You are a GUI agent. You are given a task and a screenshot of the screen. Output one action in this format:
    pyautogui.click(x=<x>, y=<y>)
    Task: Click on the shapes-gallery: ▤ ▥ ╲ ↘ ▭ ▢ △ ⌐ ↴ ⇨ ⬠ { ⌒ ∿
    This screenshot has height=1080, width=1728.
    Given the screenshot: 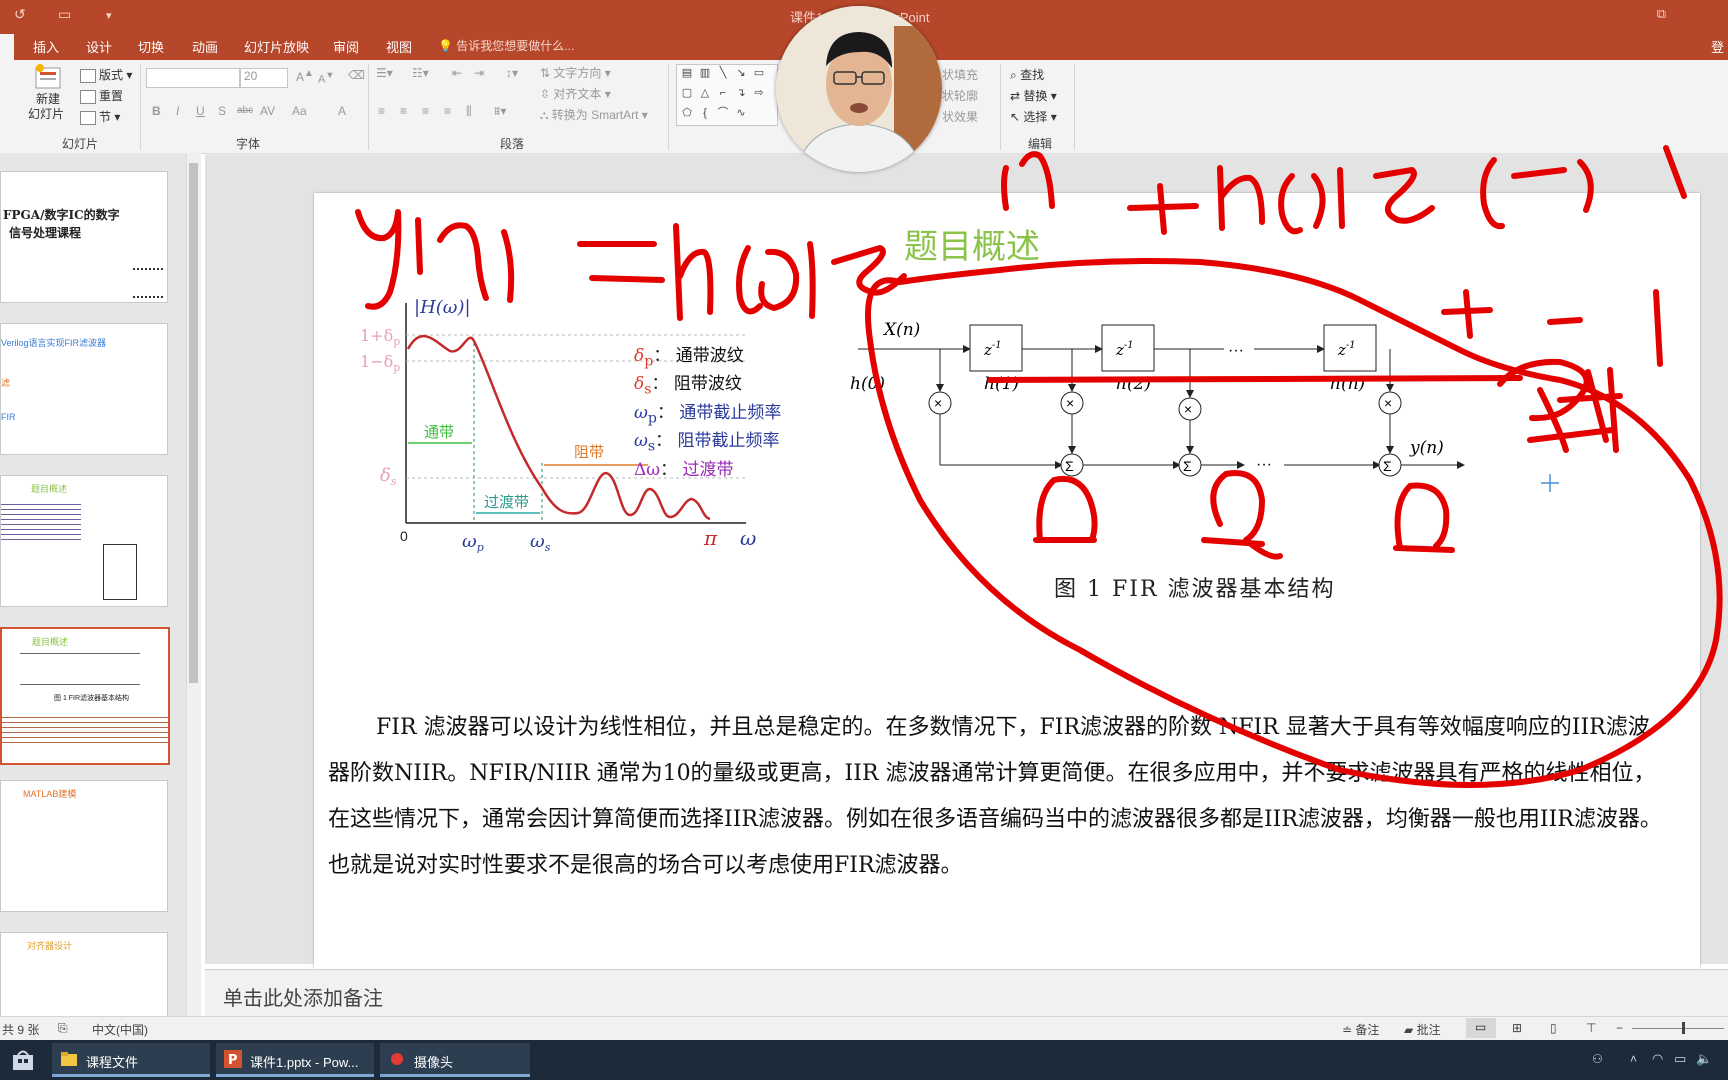 What is the action you would take?
    pyautogui.click(x=727, y=95)
    